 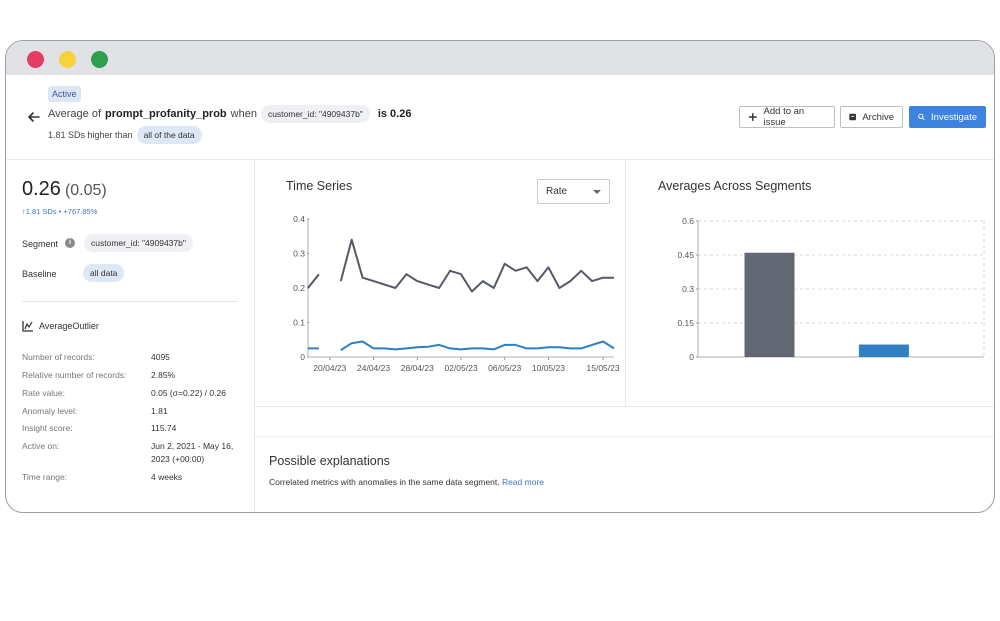 What do you see at coordinates (548, 368) in the screenshot?
I see `x-tick-label: 10/05/23` at bounding box center [548, 368].